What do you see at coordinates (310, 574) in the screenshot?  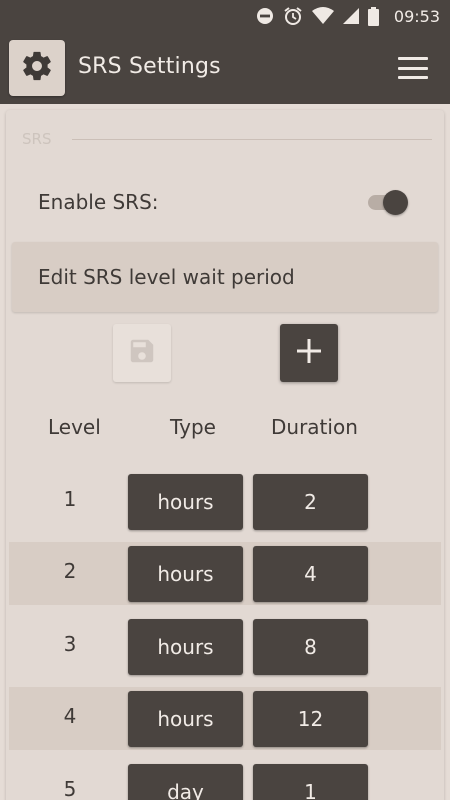 I see `duration-button: 4` at bounding box center [310, 574].